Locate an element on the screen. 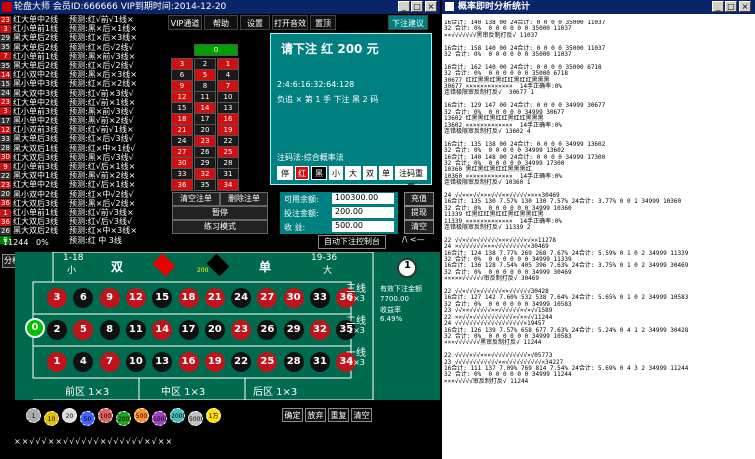 This screenshot has height=459, width=755. history-number: 23 is located at coordinates (5, 102).